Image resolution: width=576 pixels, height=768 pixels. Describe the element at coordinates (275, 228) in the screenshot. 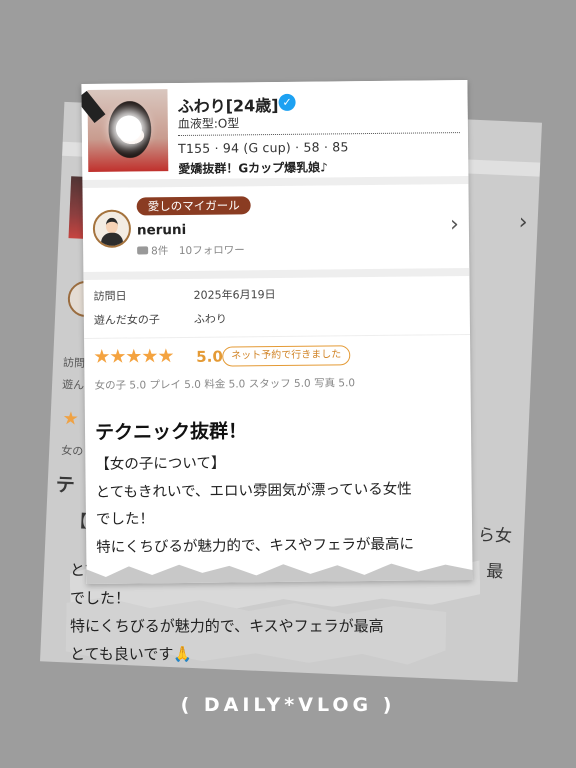

I see `reviewer-row: 愛しのマイガール neruni 8件 10フォロワー ›` at that location.